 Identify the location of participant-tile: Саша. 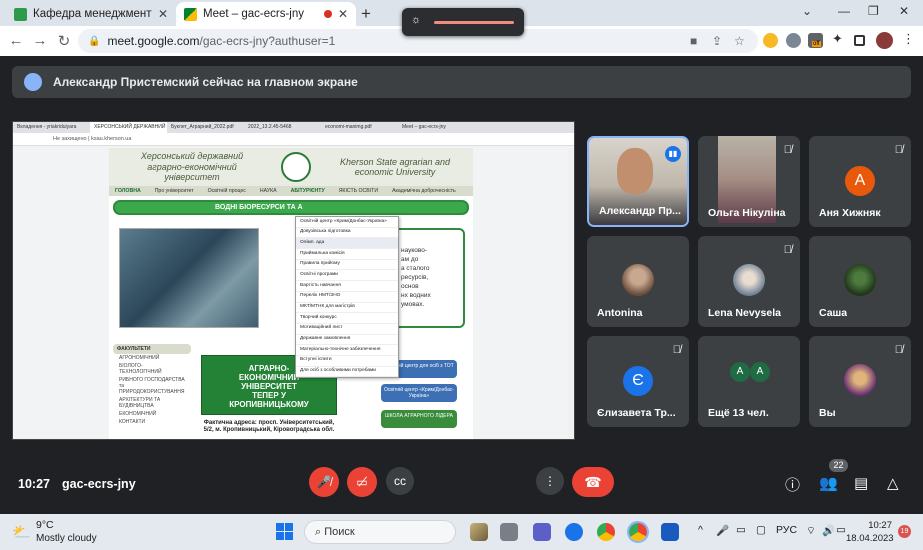
(860, 281).